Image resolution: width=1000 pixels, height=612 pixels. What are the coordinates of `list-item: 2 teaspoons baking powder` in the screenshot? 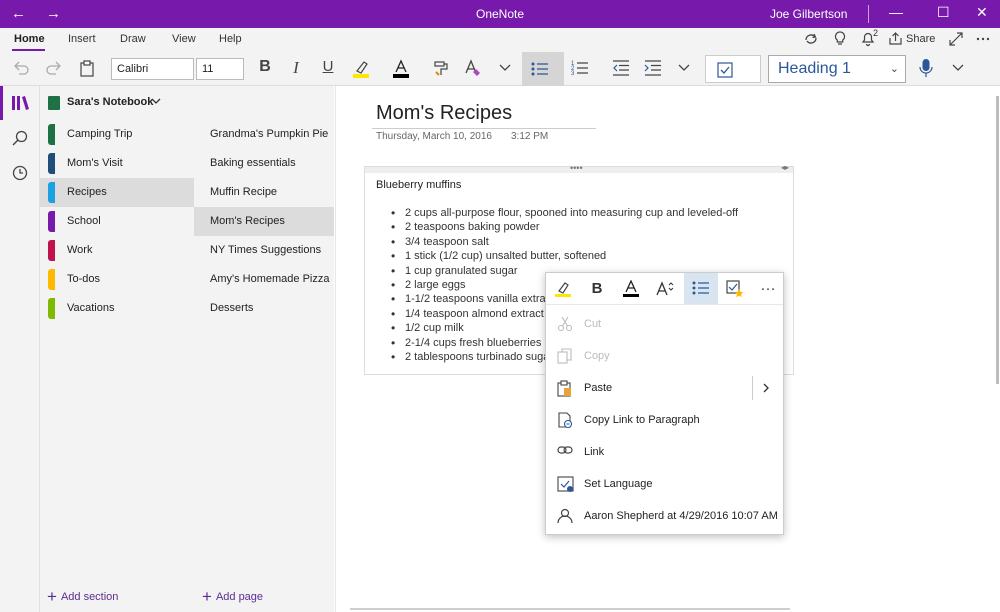 It's located at (564, 227).